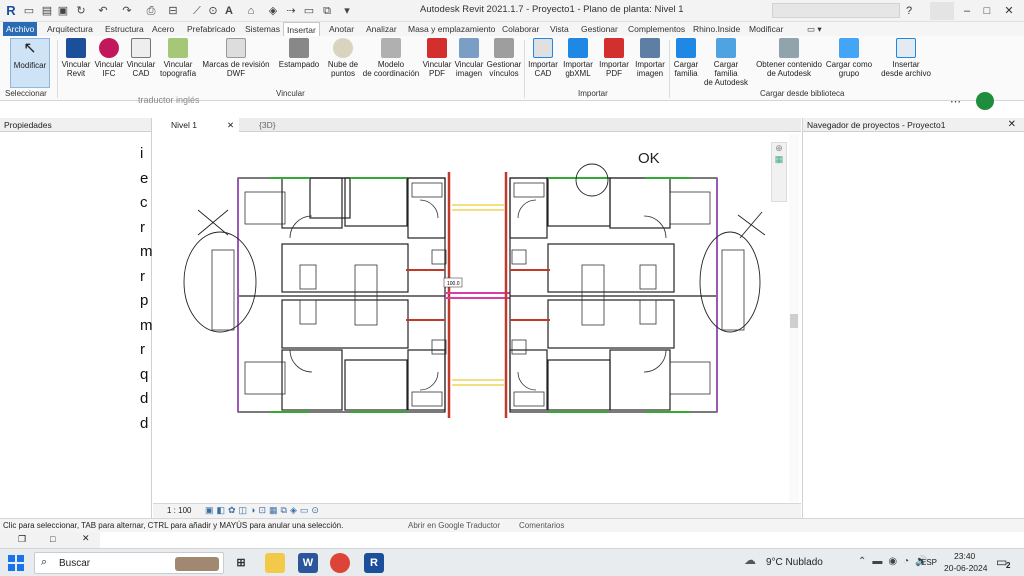 The image size is (1024, 576). Describe the element at coordinates (262, 29) in the screenshot. I see `tab-sistemas: Sistemas` at that location.